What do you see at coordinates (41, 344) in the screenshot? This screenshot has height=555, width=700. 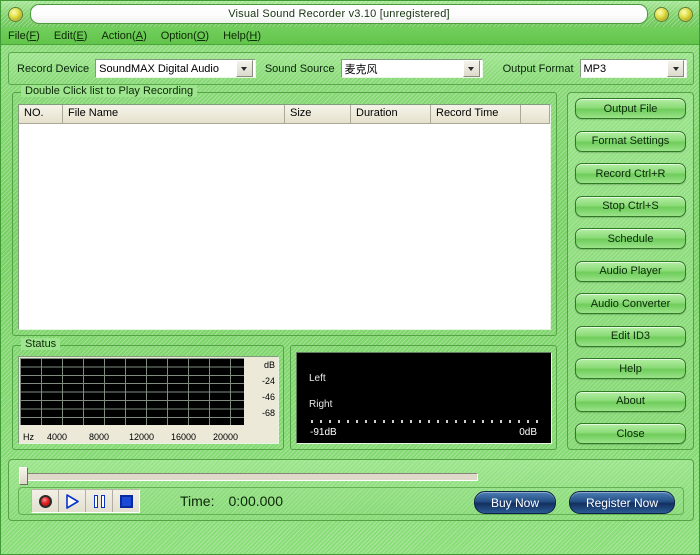 I see `status-group-title: Status` at bounding box center [41, 344].